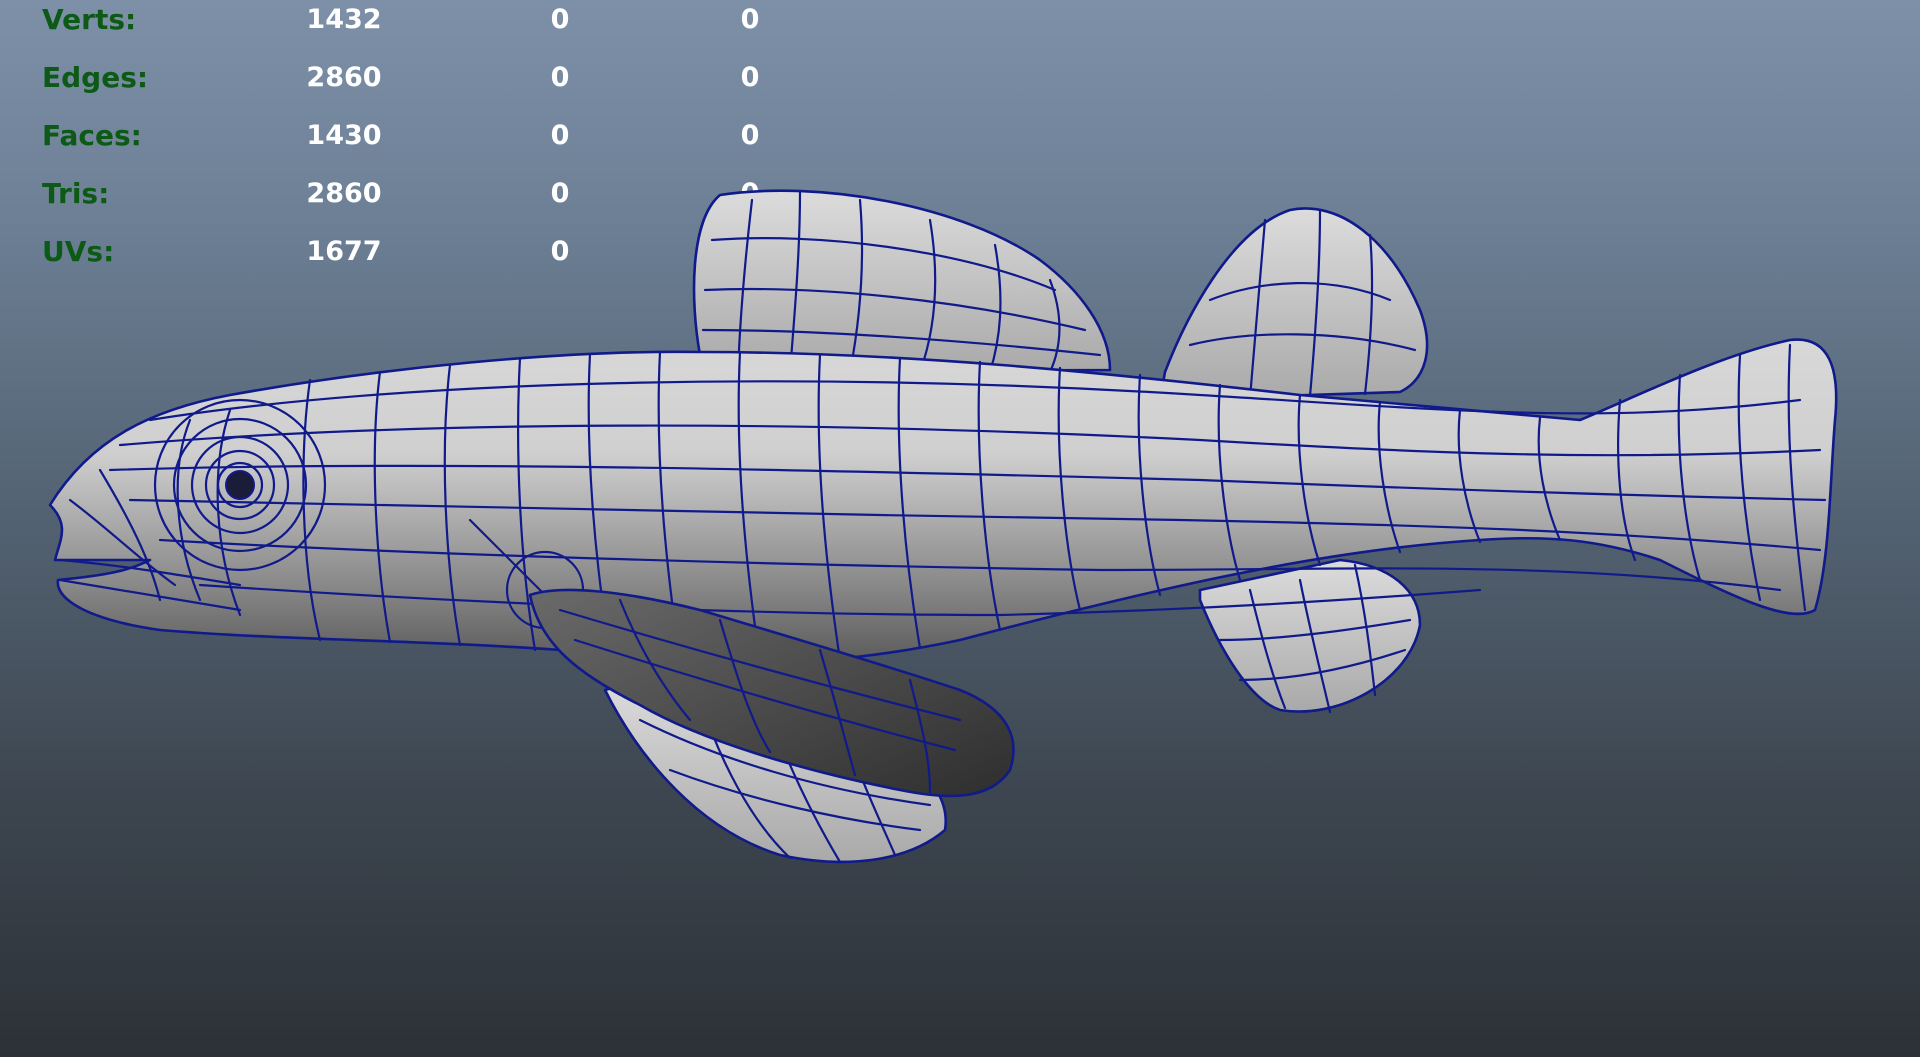 This screenshot has height=1057, width=1920. Describe the element at coordinates (1293, 304) in the screenshot. I see `dorsal-fin-rear` at that location.